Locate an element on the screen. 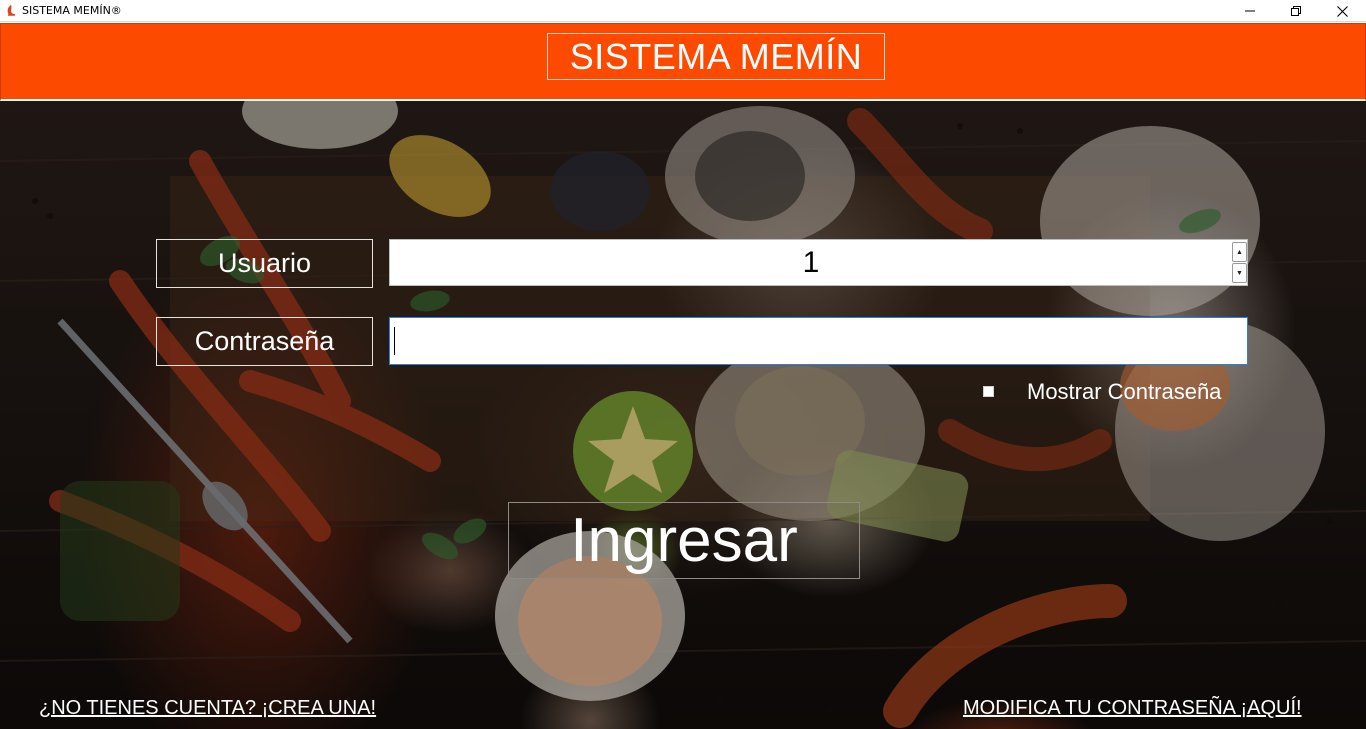 The image size is (1366, 729). close-button is located at coordinates (1342, 11).